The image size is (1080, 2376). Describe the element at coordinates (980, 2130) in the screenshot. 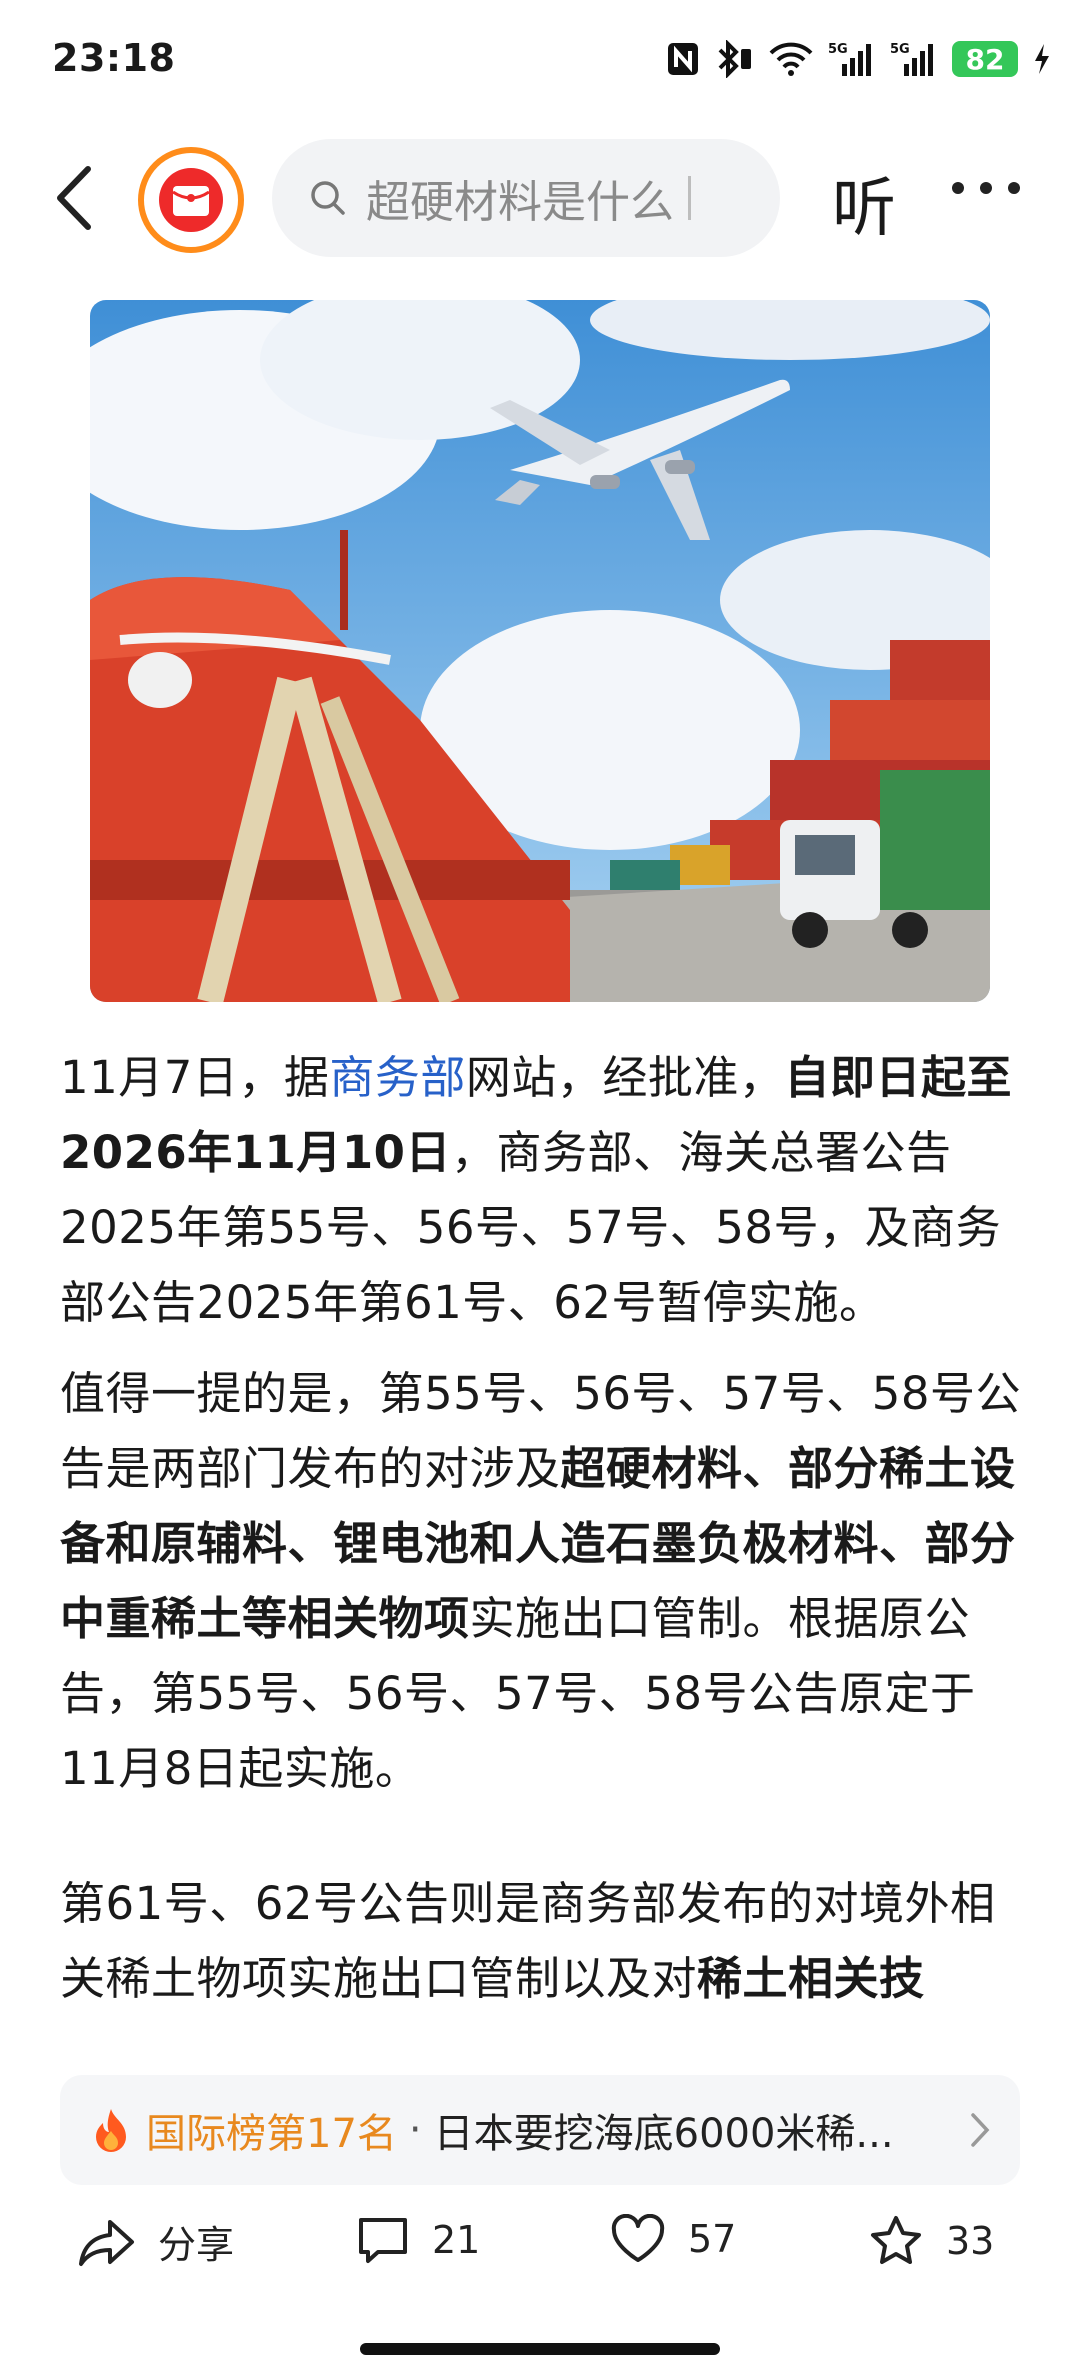

I see `chevron-right-icon` at that location.